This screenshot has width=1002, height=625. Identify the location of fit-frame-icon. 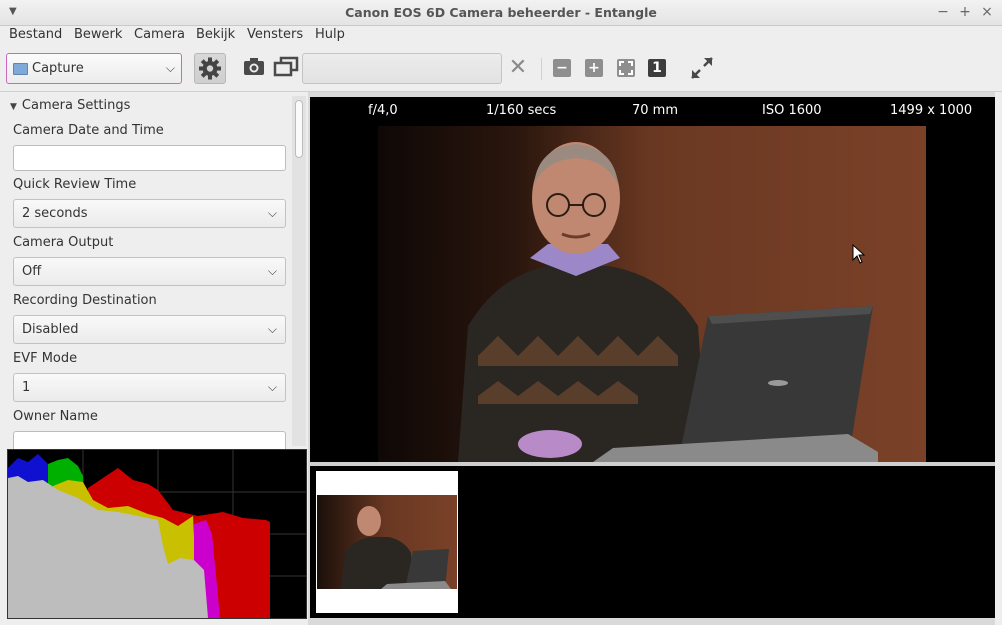
(626, 68).